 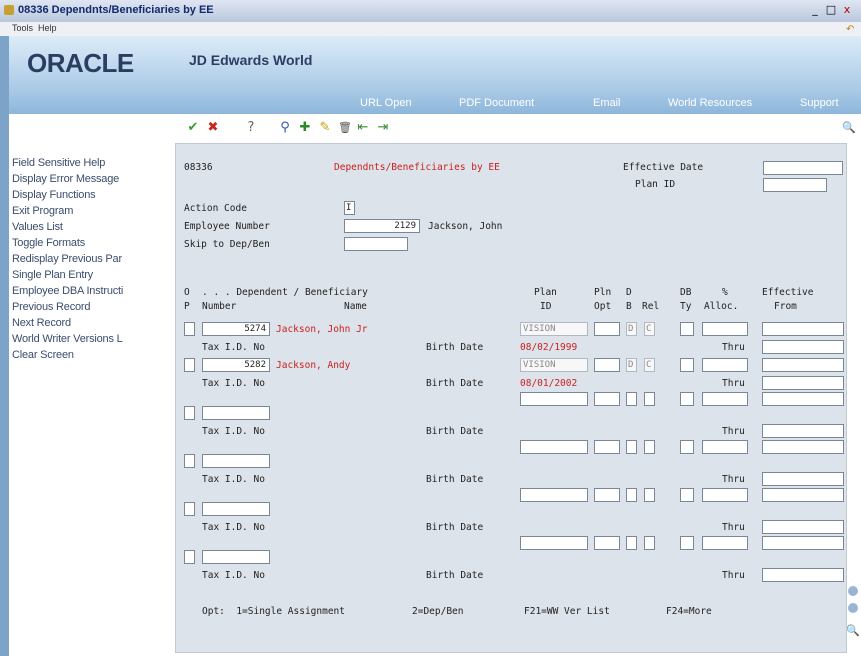 I want to click on next-icon: ⇥, so click(x=383, y=128).